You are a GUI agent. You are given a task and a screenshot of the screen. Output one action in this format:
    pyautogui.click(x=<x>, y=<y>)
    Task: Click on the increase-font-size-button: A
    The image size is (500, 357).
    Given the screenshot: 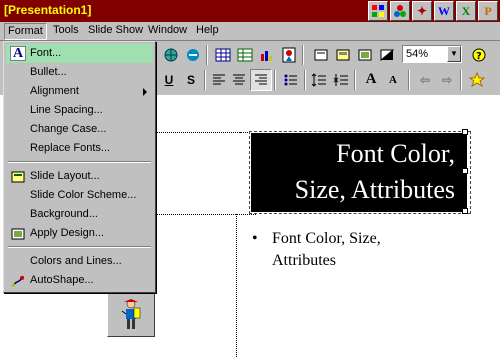 What is the action you would take?
    pyautogui.click(x=371, y=79)
    